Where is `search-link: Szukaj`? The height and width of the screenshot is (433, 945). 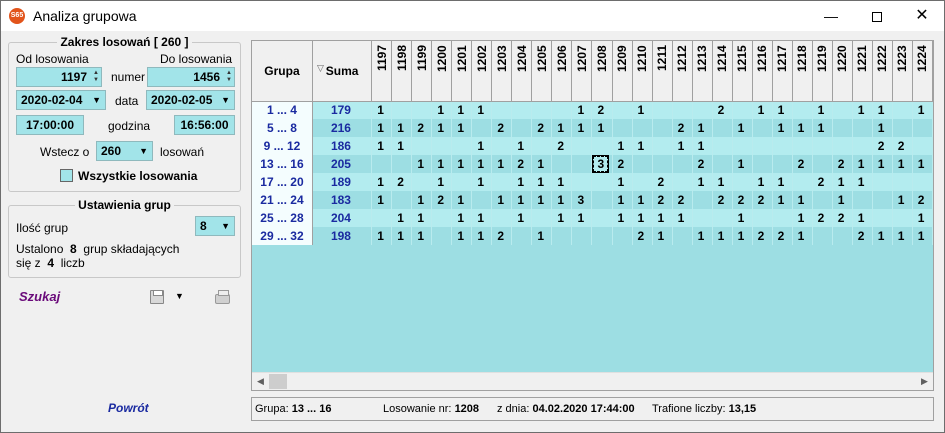 search-link: Szukaj is located at coordinates (39, 296).